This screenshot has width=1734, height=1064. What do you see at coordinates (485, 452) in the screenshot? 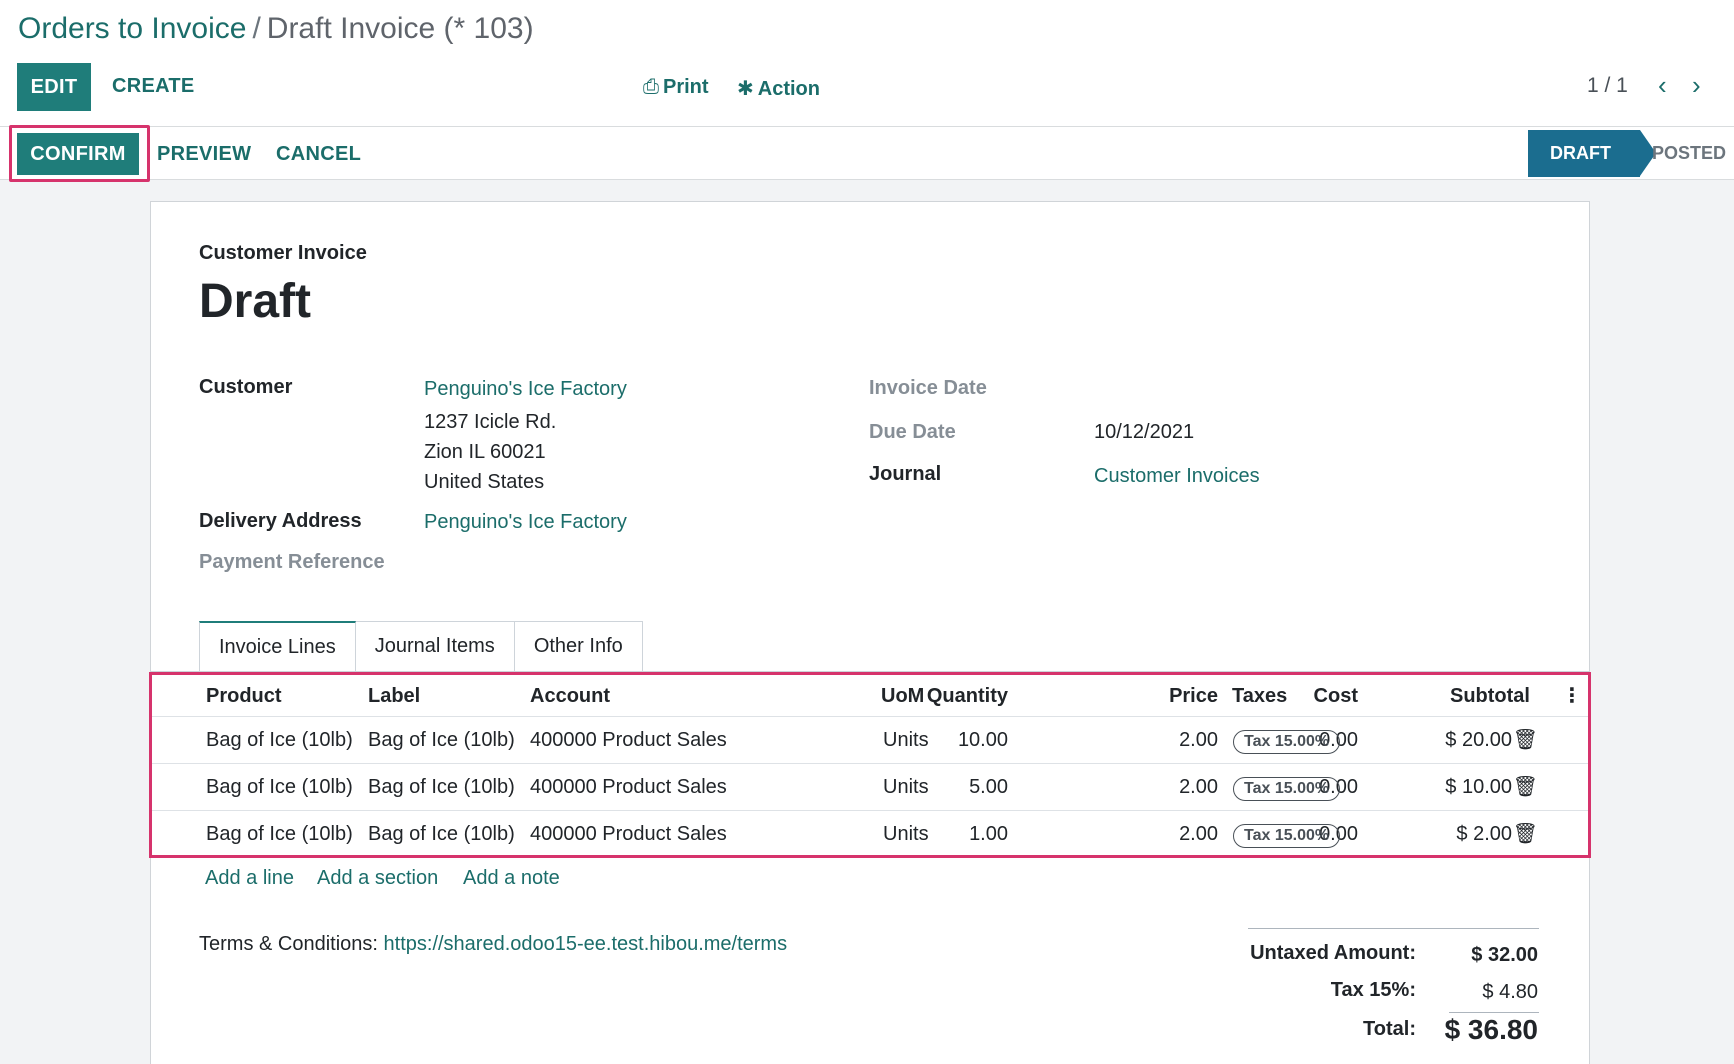
I see `address-line-2: Zion IL 60021` at bounding box center [485, 452].